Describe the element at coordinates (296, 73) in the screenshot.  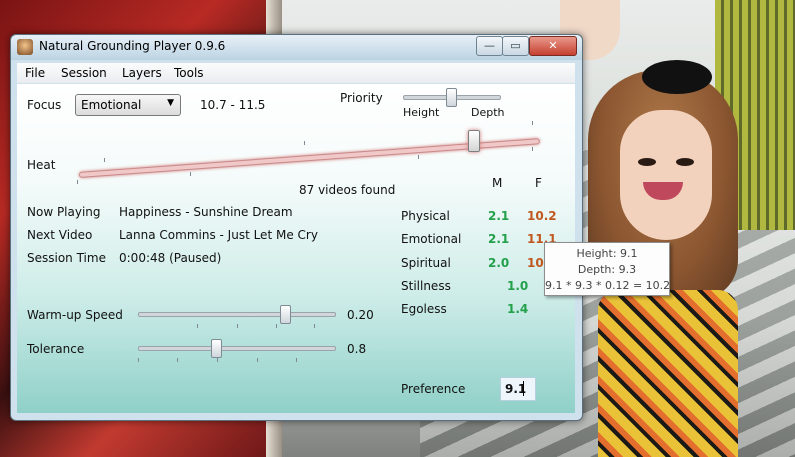
I see `menu-bar: File Session Layers Tools` at that location.